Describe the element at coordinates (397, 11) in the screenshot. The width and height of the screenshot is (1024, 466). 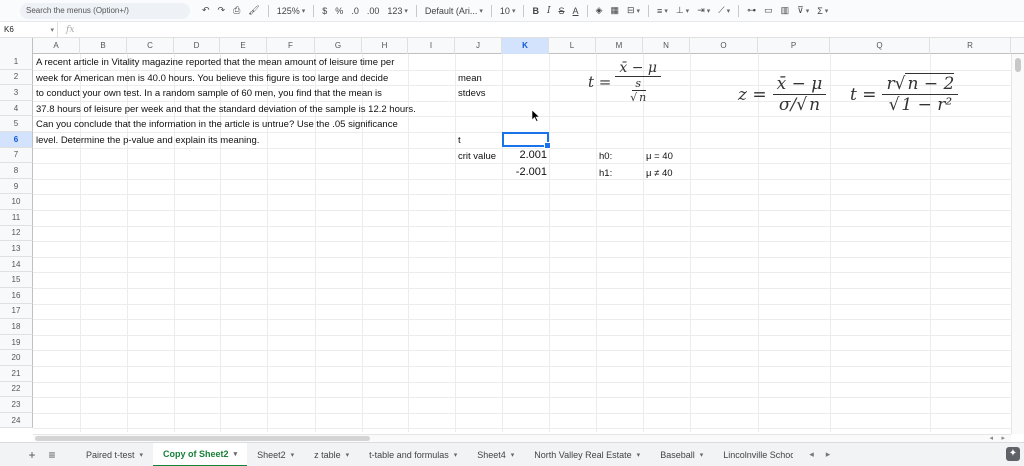
I see `more-formats-select: 123` at that location.